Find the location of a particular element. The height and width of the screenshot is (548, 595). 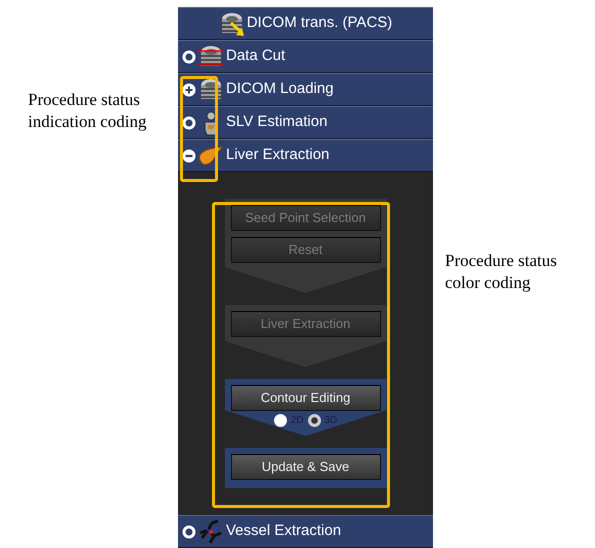

section-header: Data Cut is located at coordinates (305, 56).